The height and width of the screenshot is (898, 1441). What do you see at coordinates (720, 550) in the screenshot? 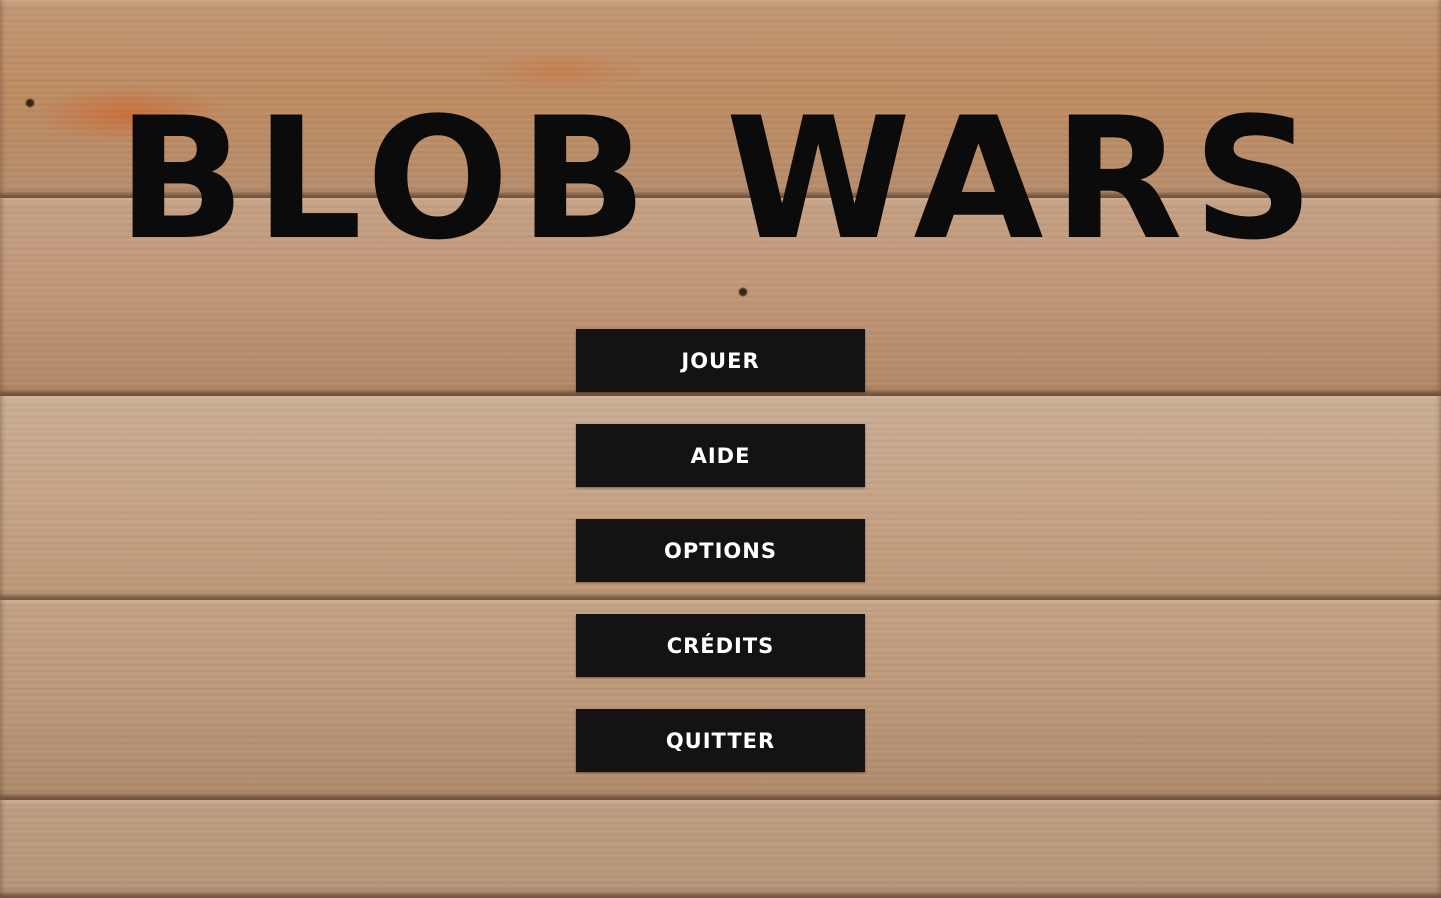
I see `options-button: OPTIONS` at bounding box center [720, 550].